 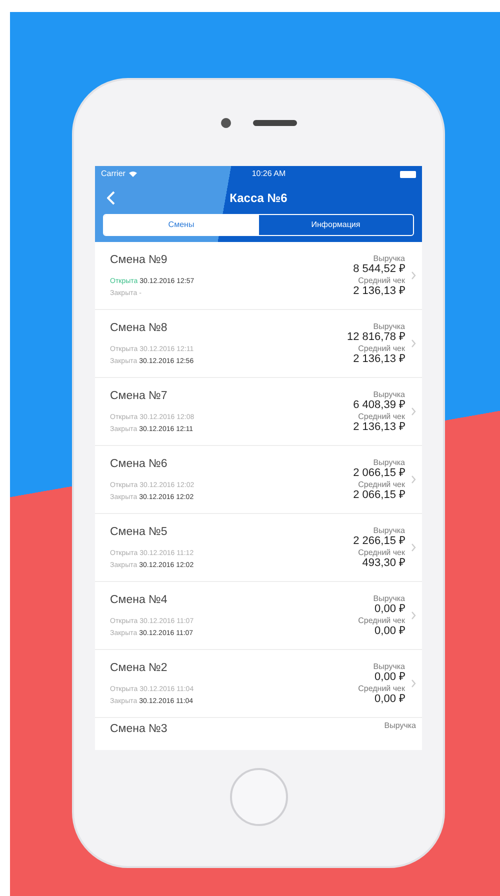 I want to click on shift-title: Смена №9, so click(x=139, y=260).